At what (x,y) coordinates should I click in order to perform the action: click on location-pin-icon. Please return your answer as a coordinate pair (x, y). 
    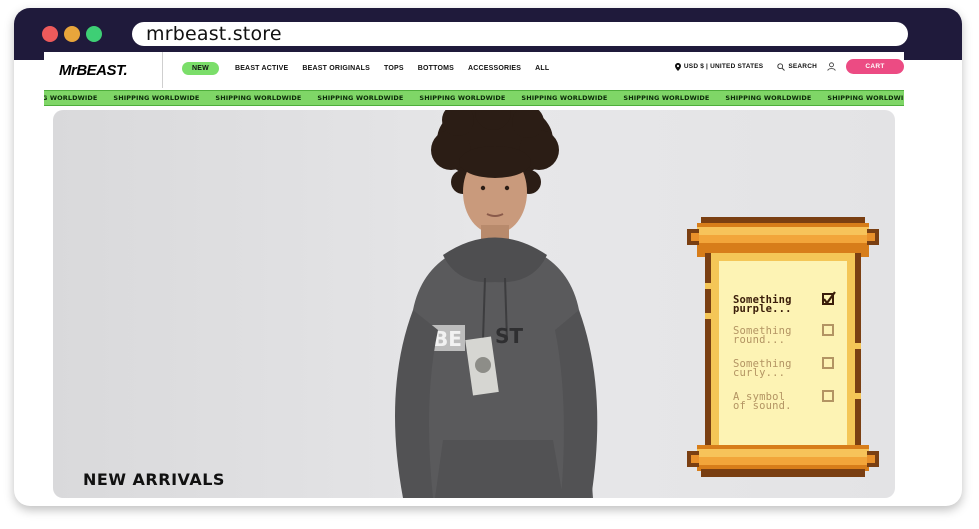
    Looking at the image, I should click on (677, 66).